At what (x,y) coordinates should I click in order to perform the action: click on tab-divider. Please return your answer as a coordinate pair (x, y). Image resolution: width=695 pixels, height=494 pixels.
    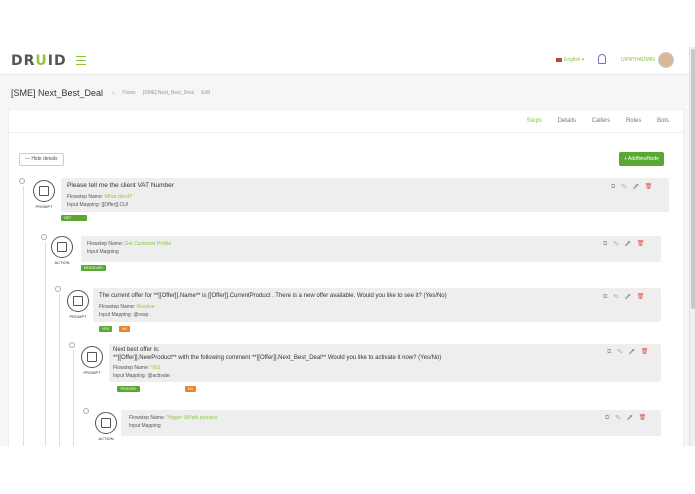
    Looking at the image, I should click on (347, 132).